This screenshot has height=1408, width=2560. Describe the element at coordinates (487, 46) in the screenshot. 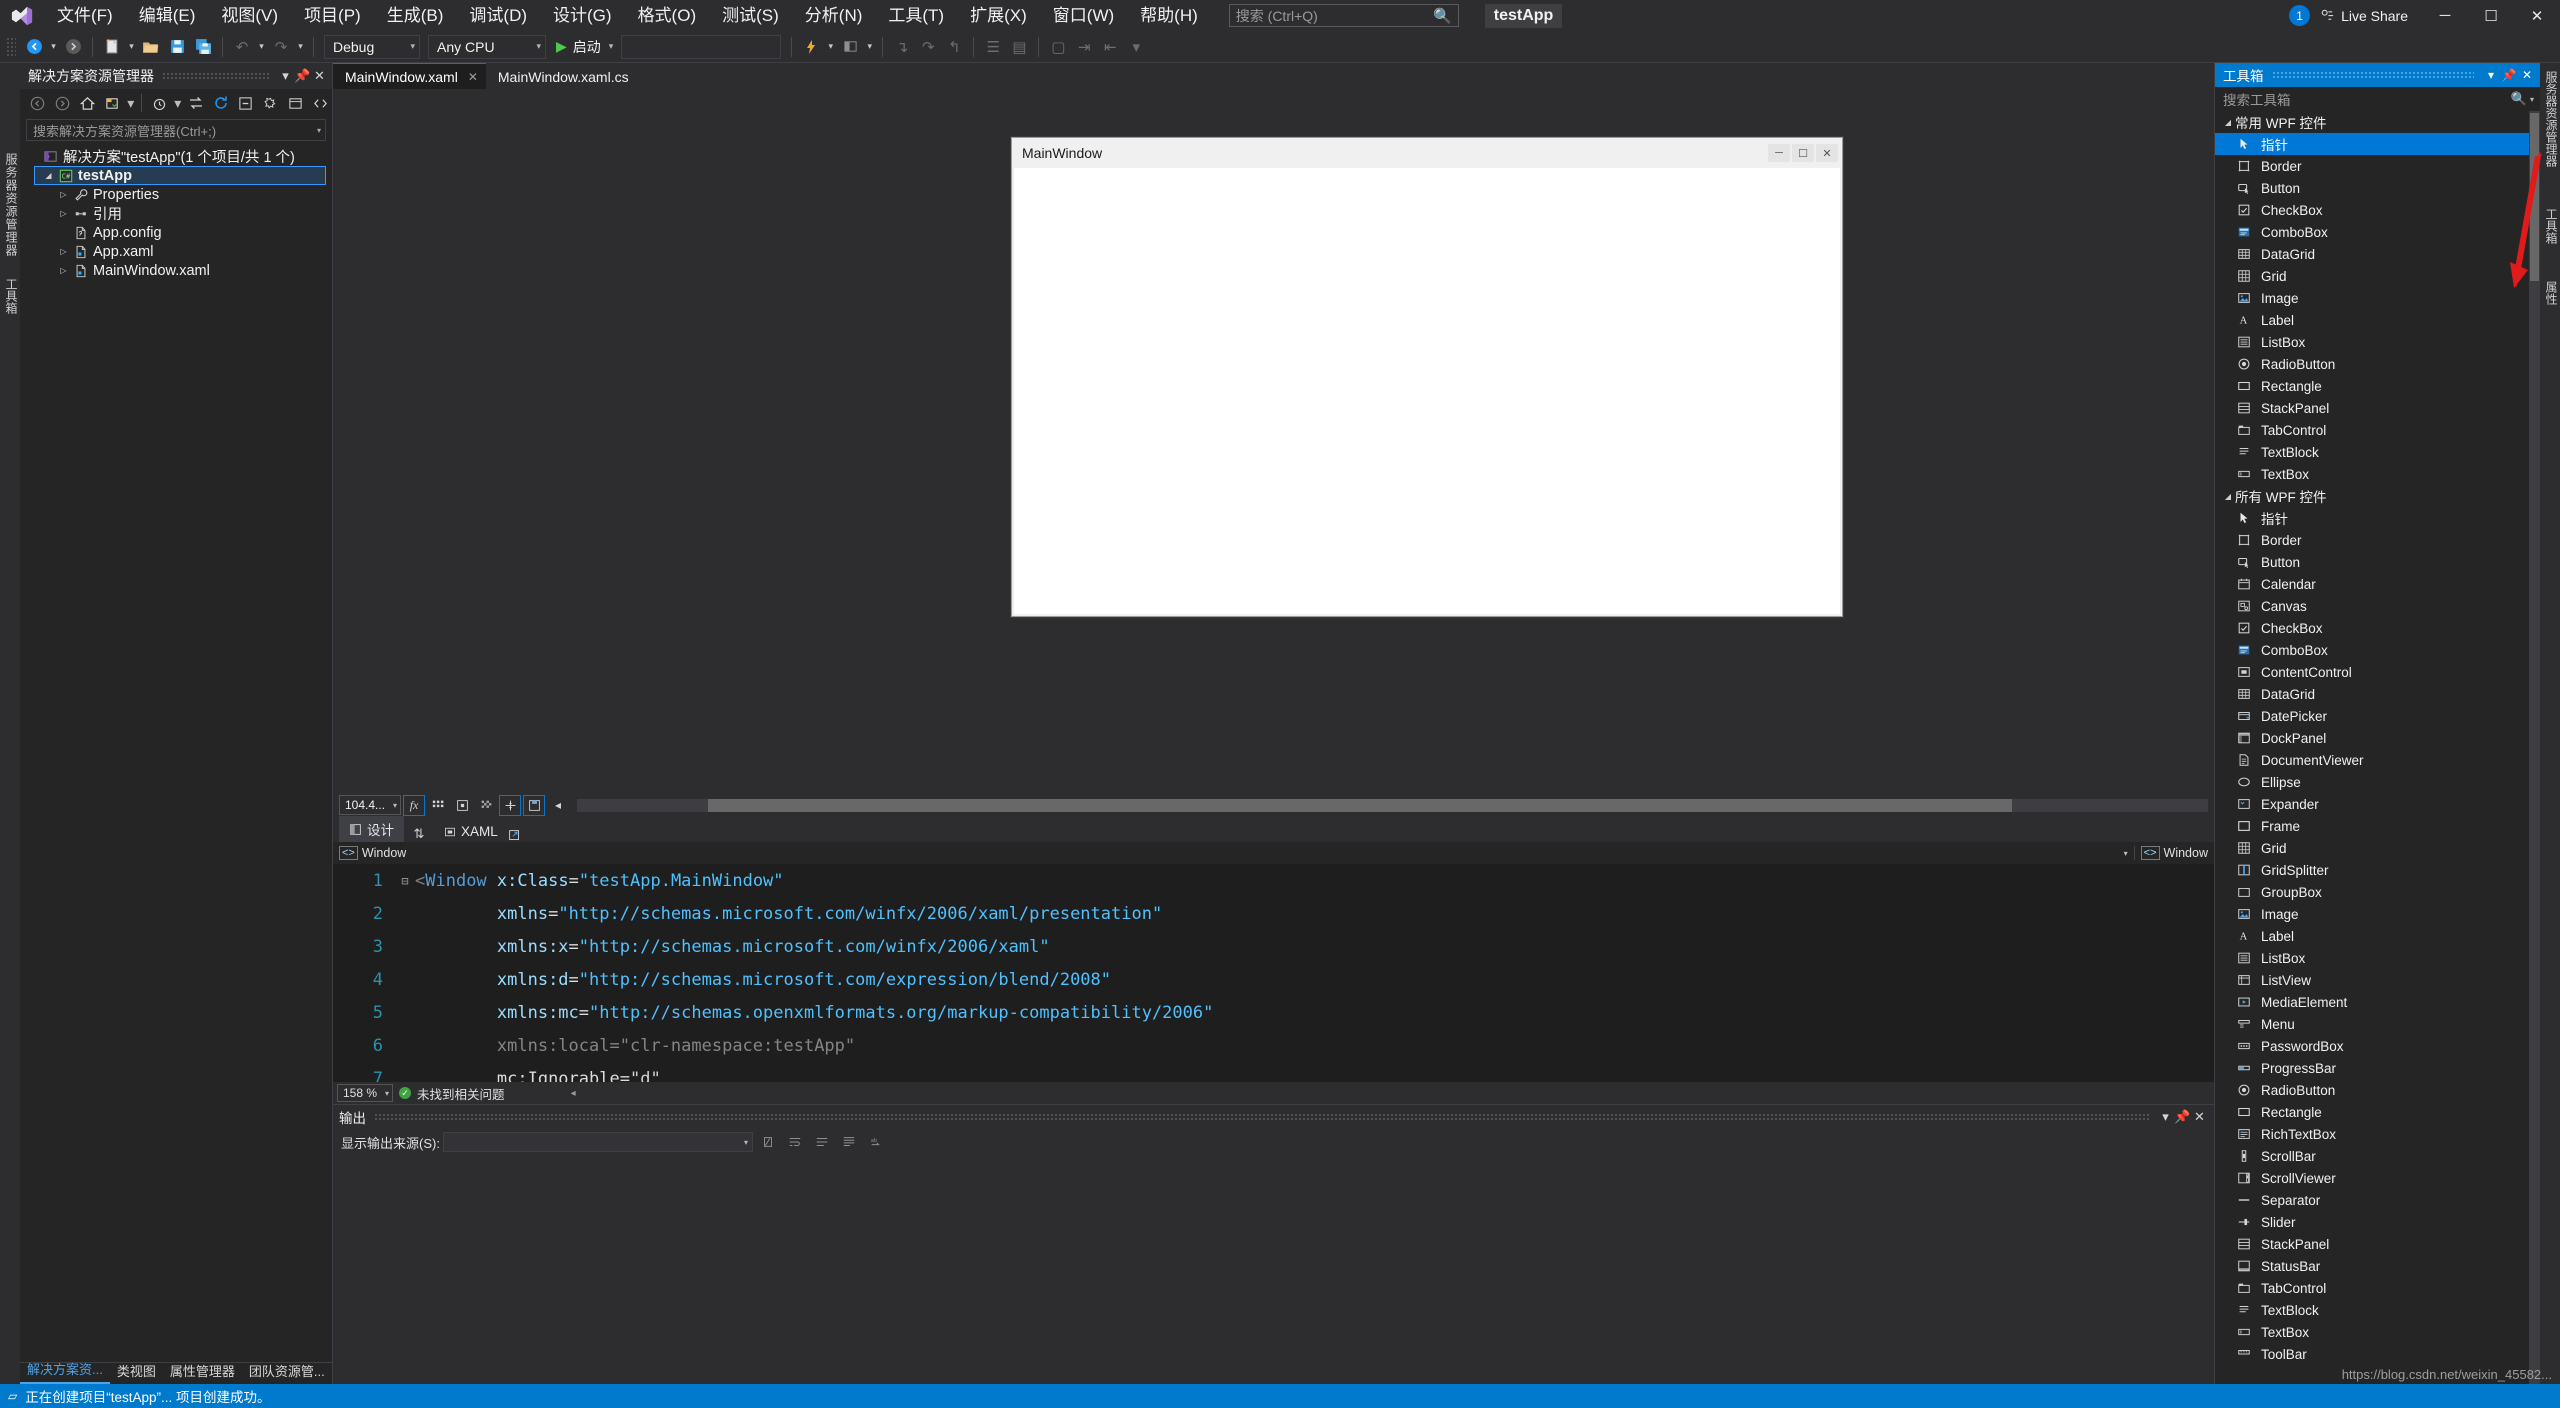

I see `platform-select: Any CPU ▾` at that location.